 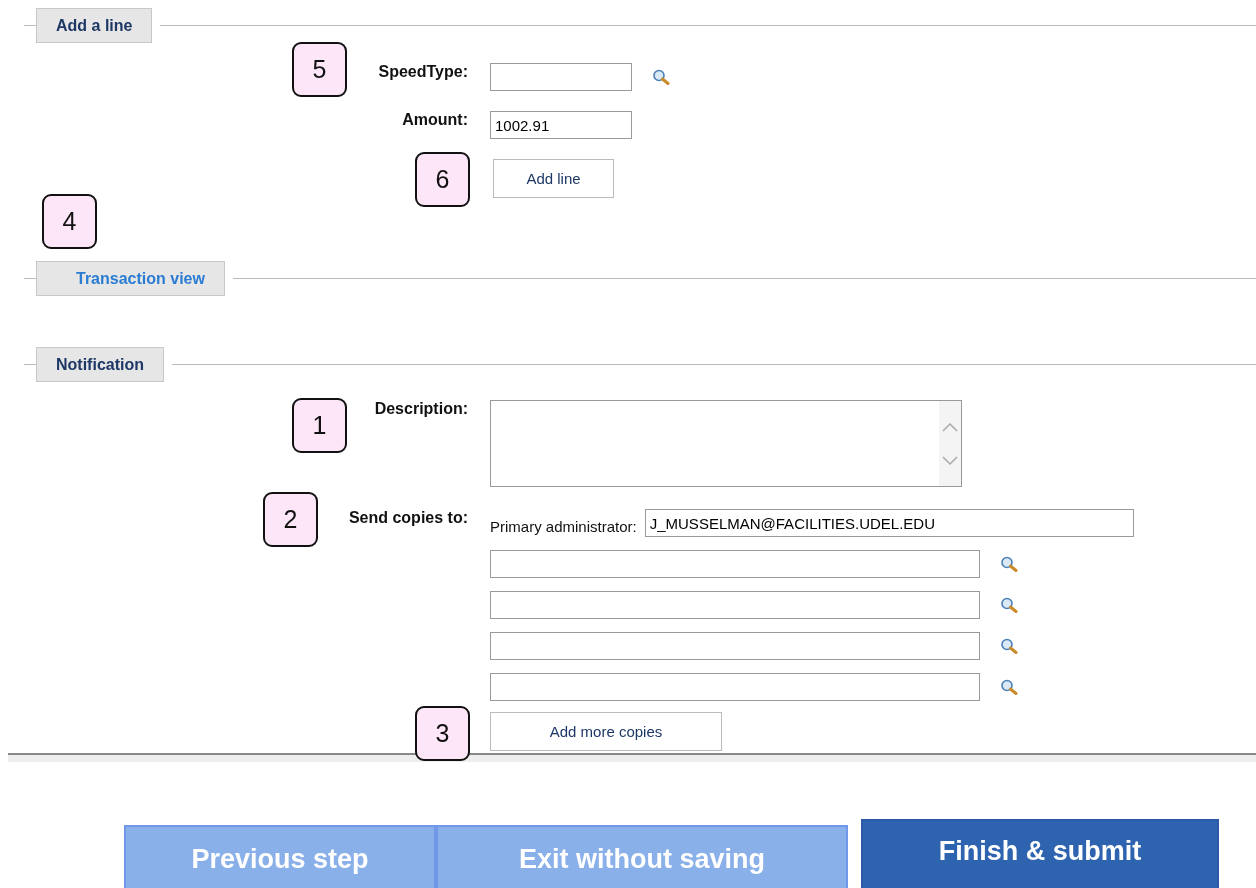 What do you see at coordinates (100, 364) in the screenshot?
I see `section-title: Notification` at bounding box center [100, 364].